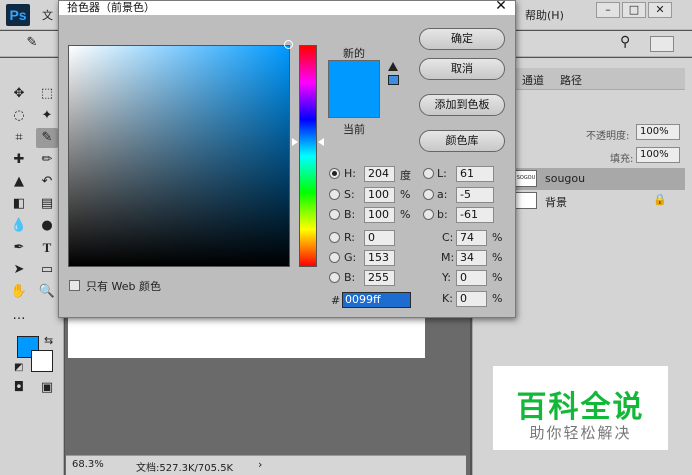  Describe the element at coordinates (47, 138) in the screenshot. I see `eyedropper-tool-icon: ✎` at that location.